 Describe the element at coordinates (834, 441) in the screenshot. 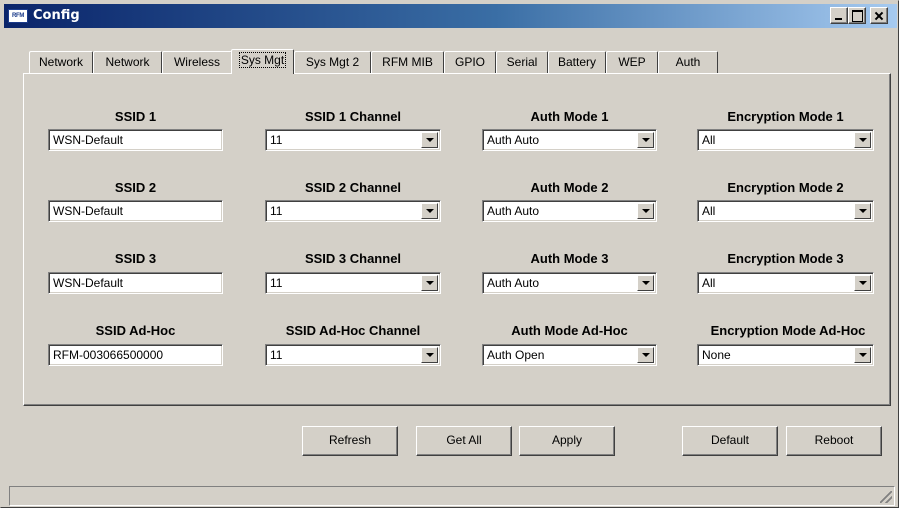

I see `reboot-button: Reboot` at that location.